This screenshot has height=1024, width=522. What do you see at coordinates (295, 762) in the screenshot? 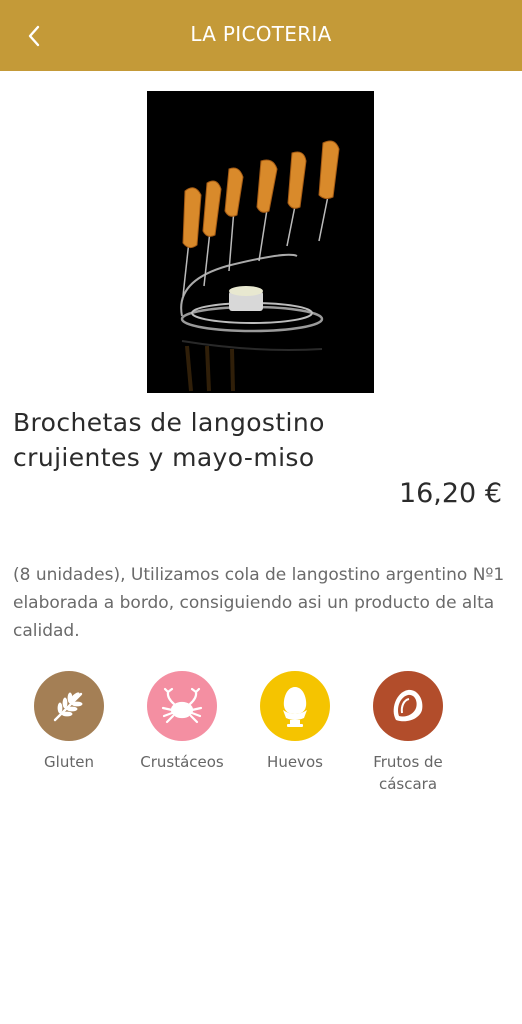
I see `allergen-label: Huevos` at bounding box center [295, 762].